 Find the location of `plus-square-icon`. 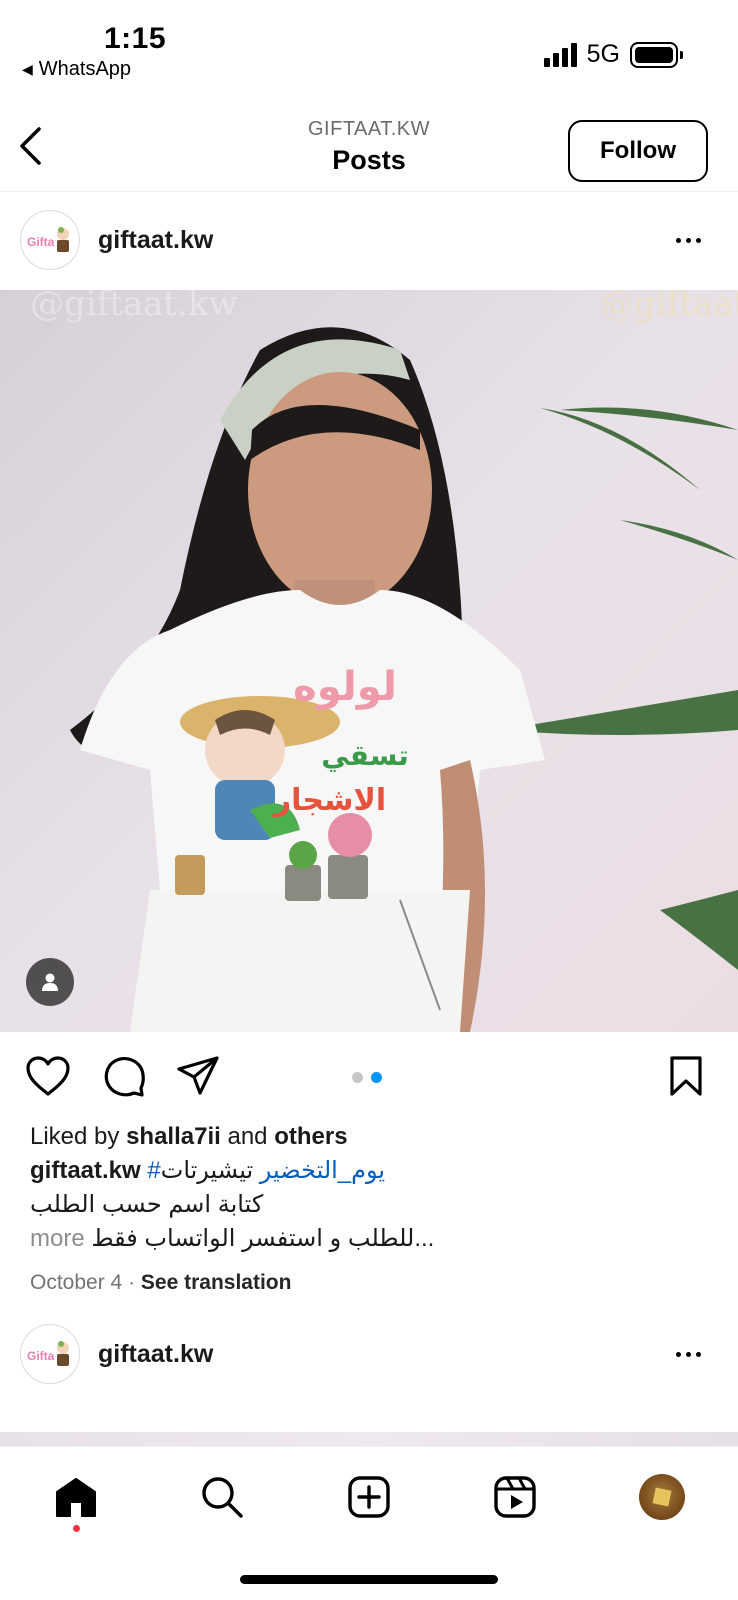

plus-square-icon is located at coordinates (369, 1497).